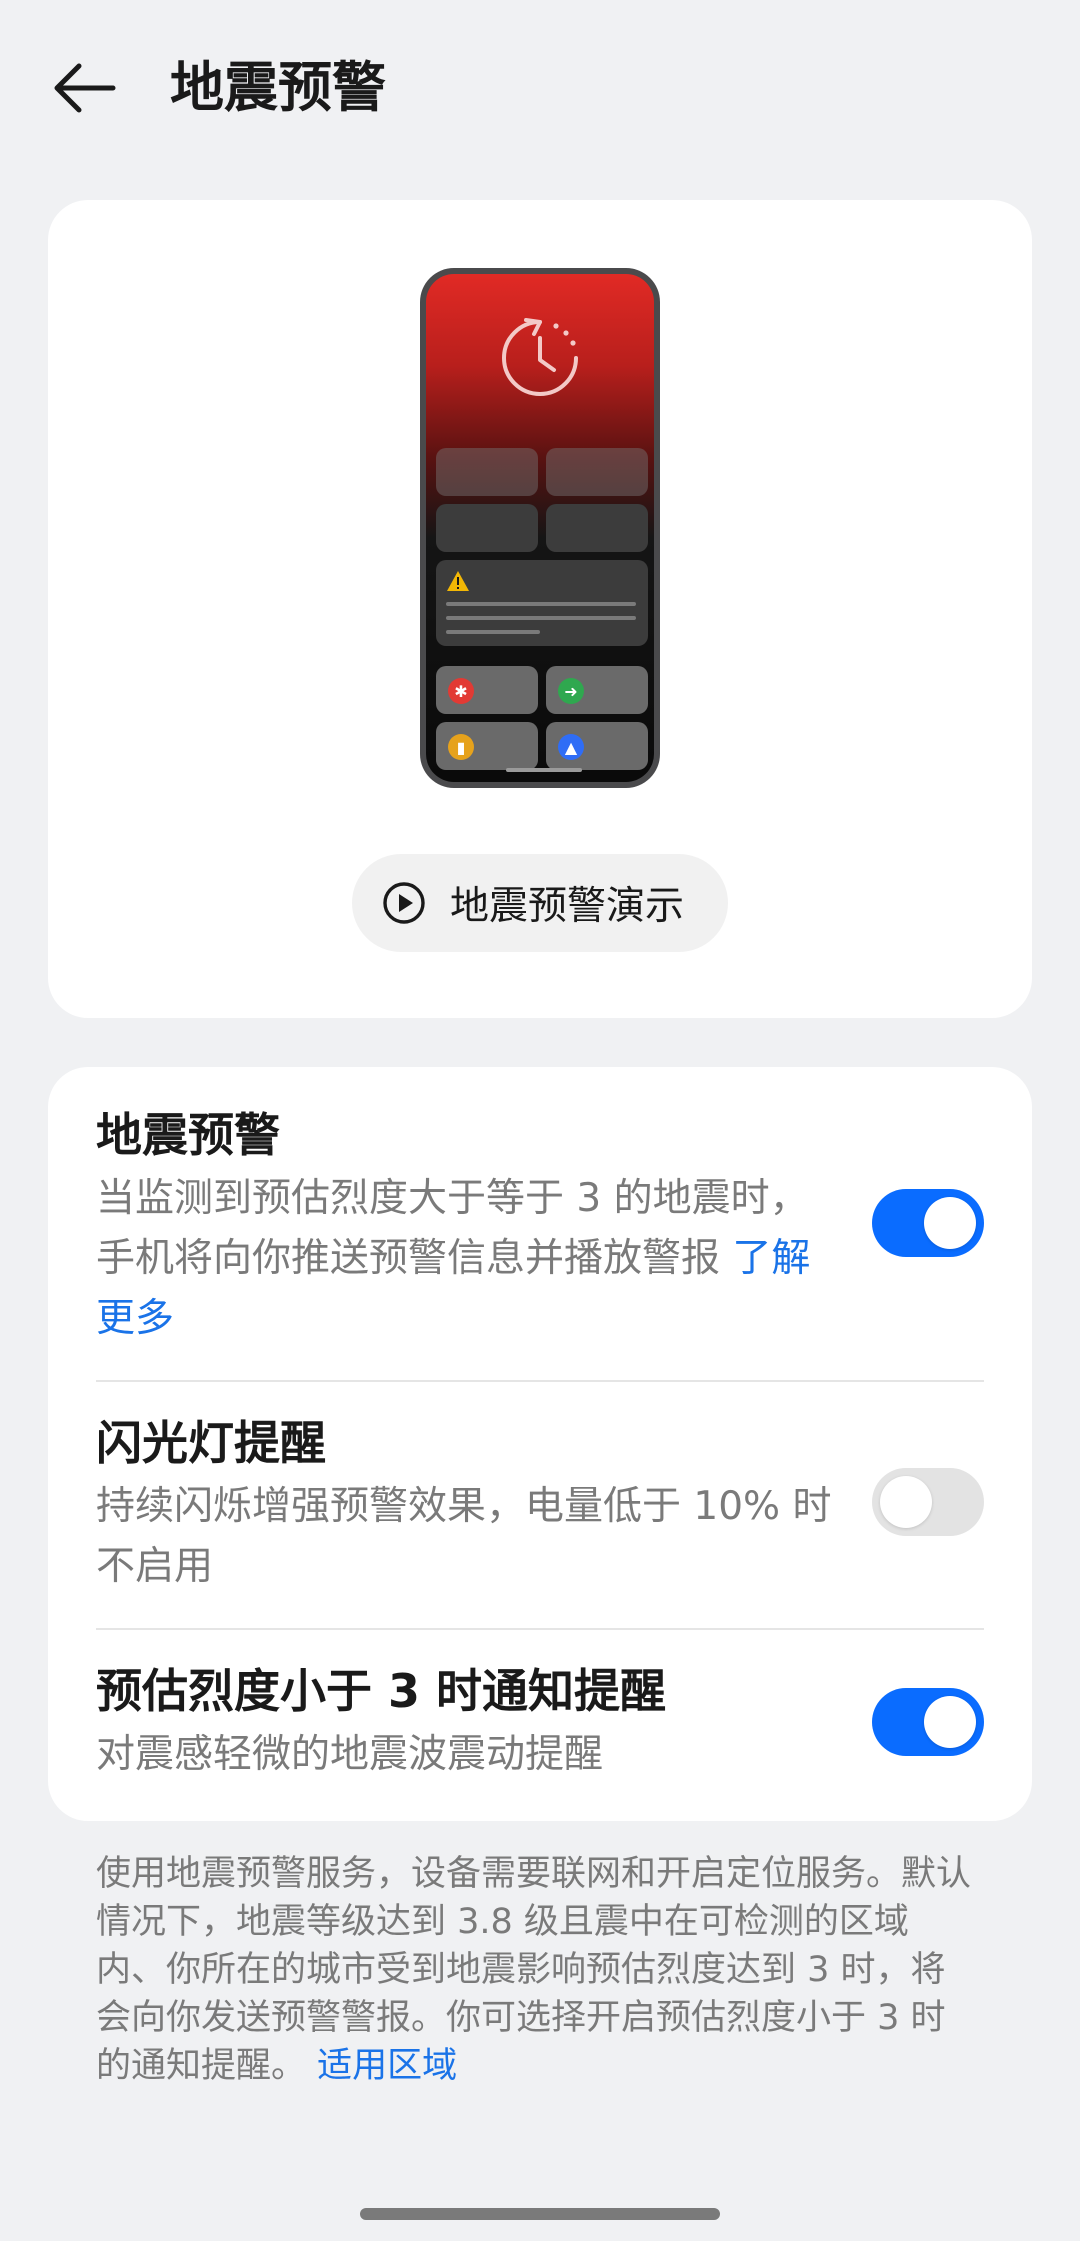  What do you see at coordinates (188, 1135) in the screenshot?
I see `setting-title: 地震预警` at bounding box center [188, 1135].